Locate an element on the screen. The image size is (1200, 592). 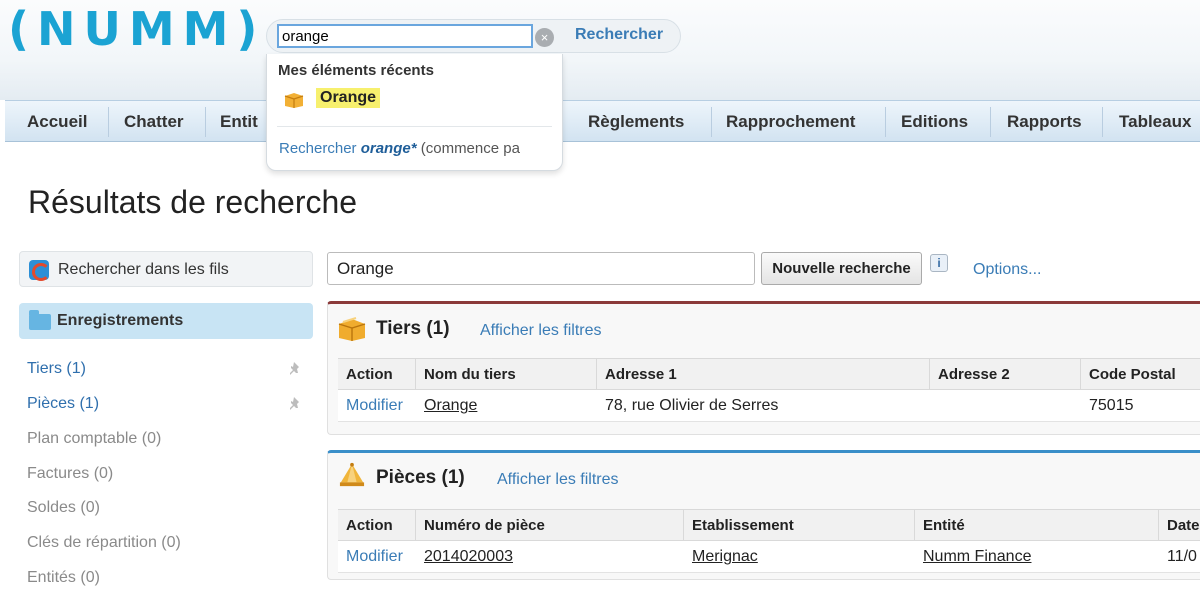
recent-items-heading: Mes éléments récents is located at coordinates (356, 70).